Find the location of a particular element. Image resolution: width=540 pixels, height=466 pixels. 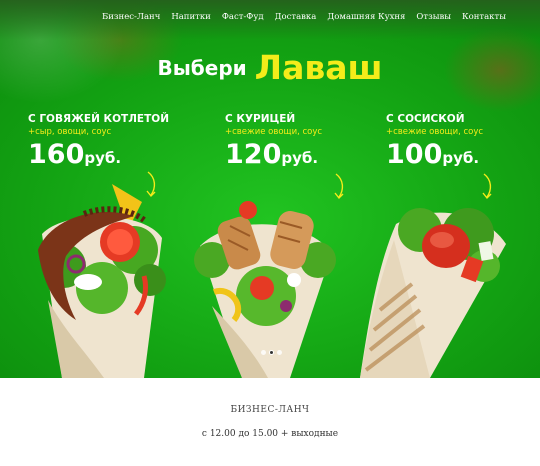

slider-dots is located at coordinates (271, 352).